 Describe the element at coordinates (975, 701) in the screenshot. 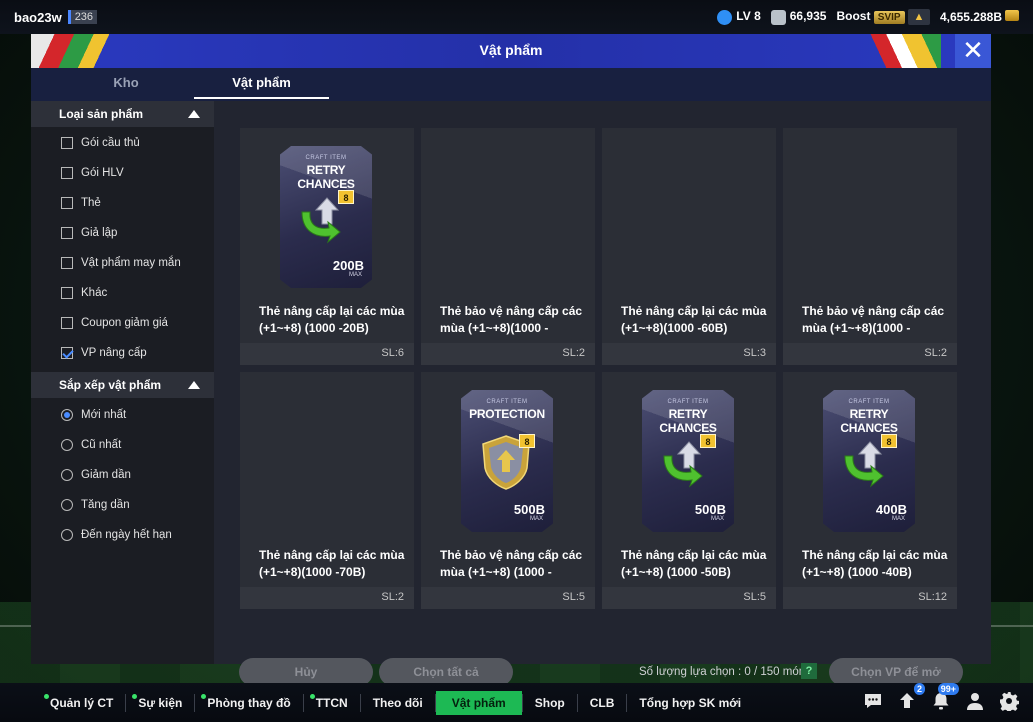

I see `profile-icon` at that location.